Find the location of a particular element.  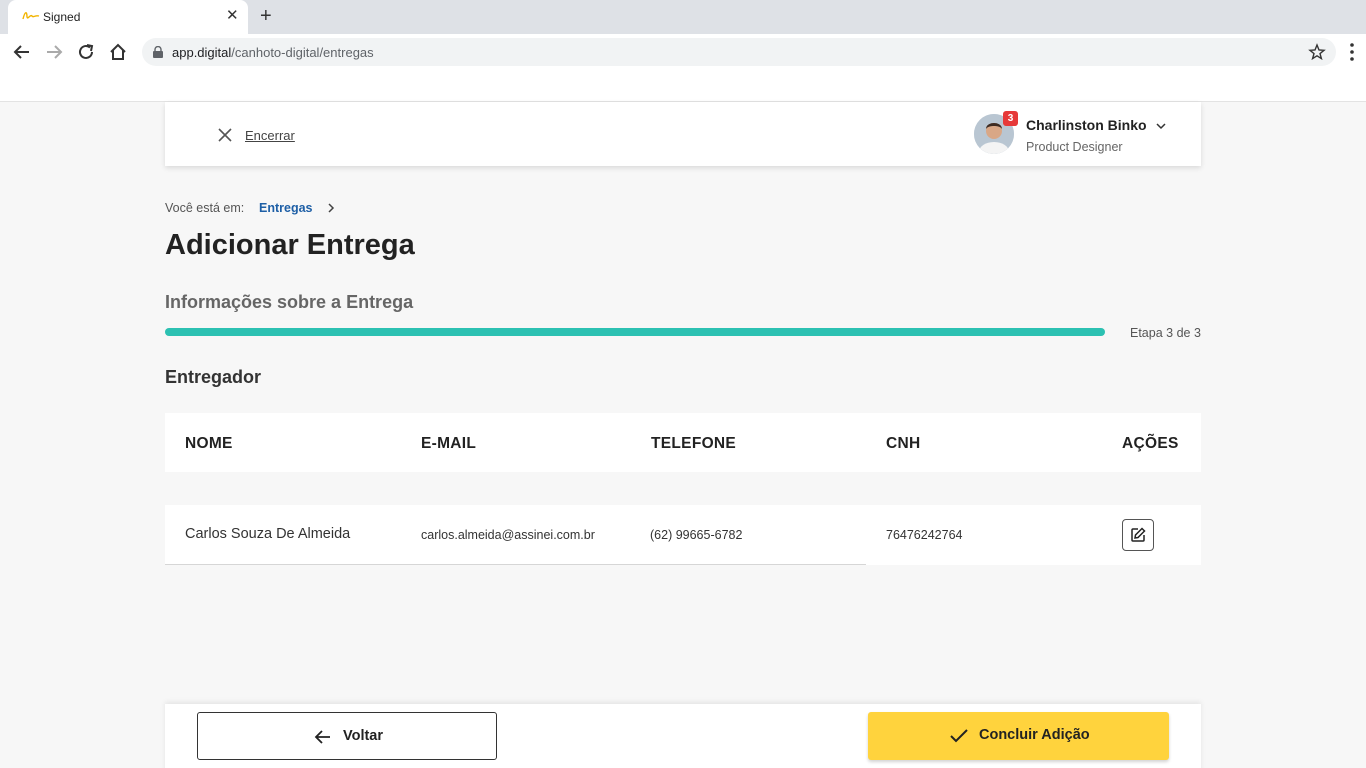

tab-title: Signed is located at coordinates (62, 17).